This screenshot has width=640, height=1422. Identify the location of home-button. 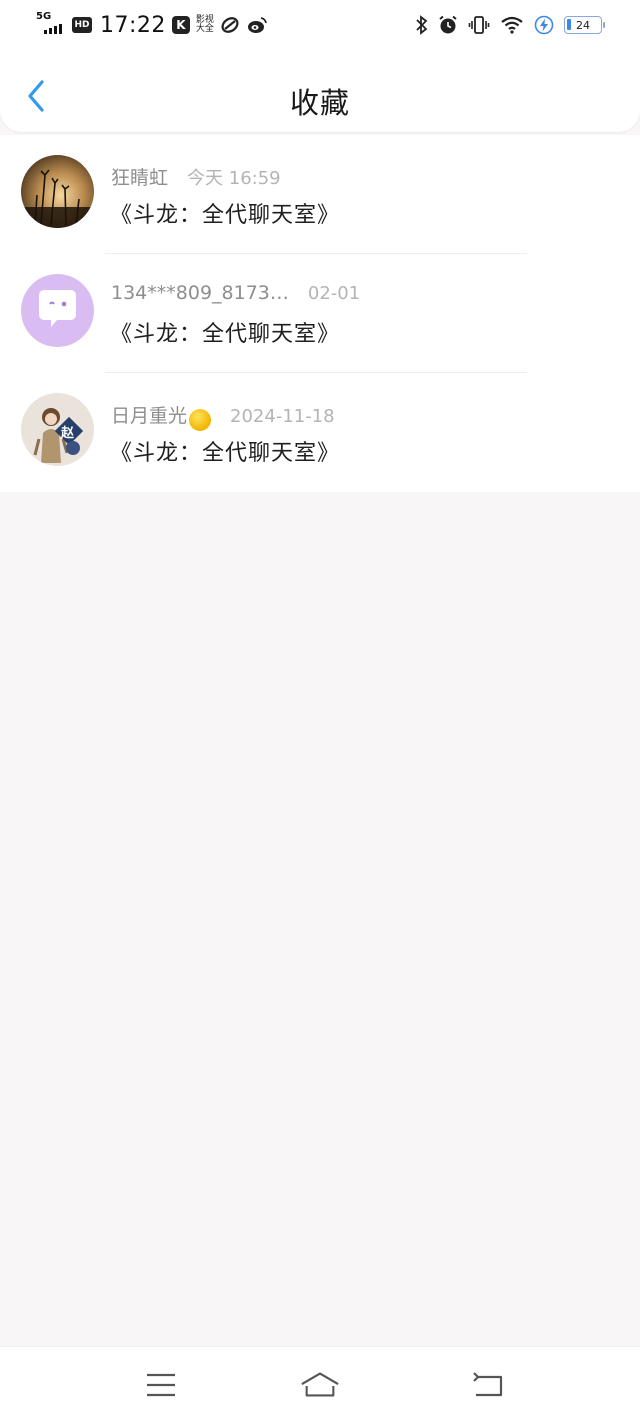
(320, 1385).